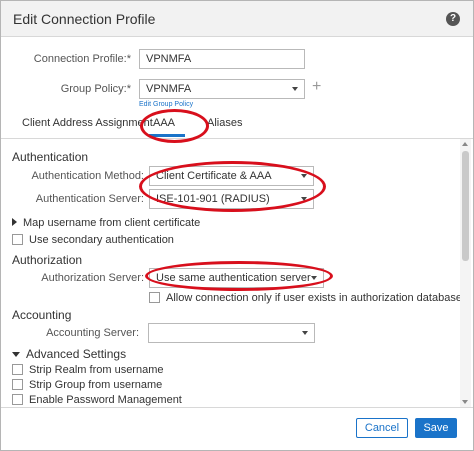  I want to click on authentication-method-select: Client Certificate & AAA, so click(231, 176).